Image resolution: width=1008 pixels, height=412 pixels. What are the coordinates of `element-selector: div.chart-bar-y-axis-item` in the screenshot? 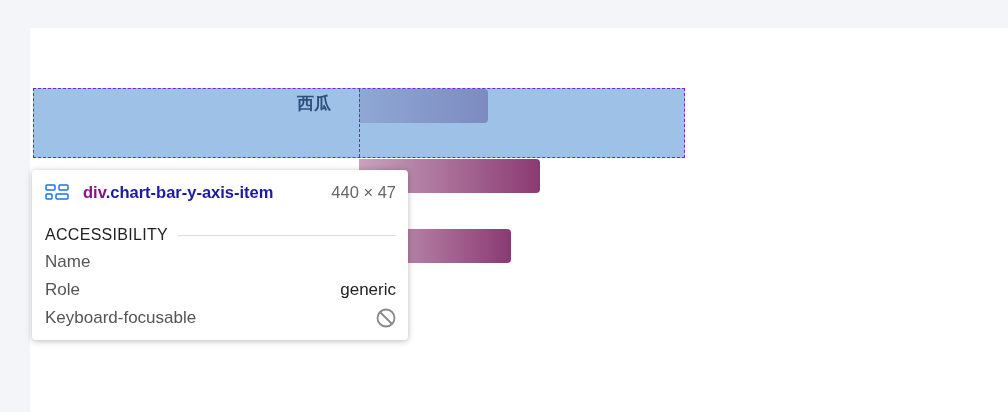 It's located at (178, 192).